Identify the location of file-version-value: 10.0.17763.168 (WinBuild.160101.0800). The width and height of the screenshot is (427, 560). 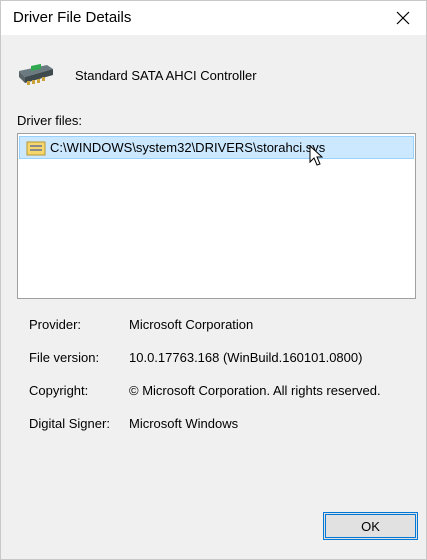
(246, 357).